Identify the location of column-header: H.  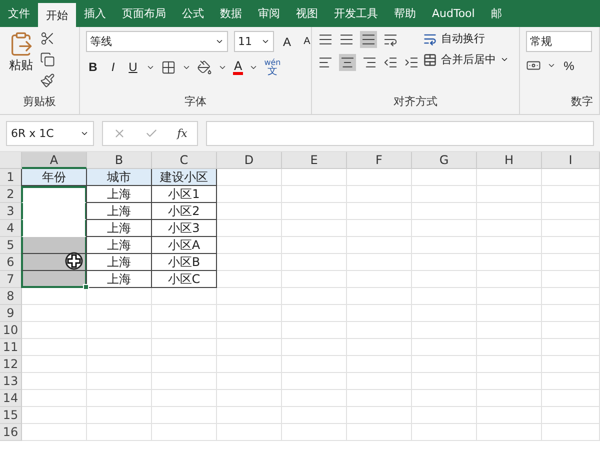
(509, 160).